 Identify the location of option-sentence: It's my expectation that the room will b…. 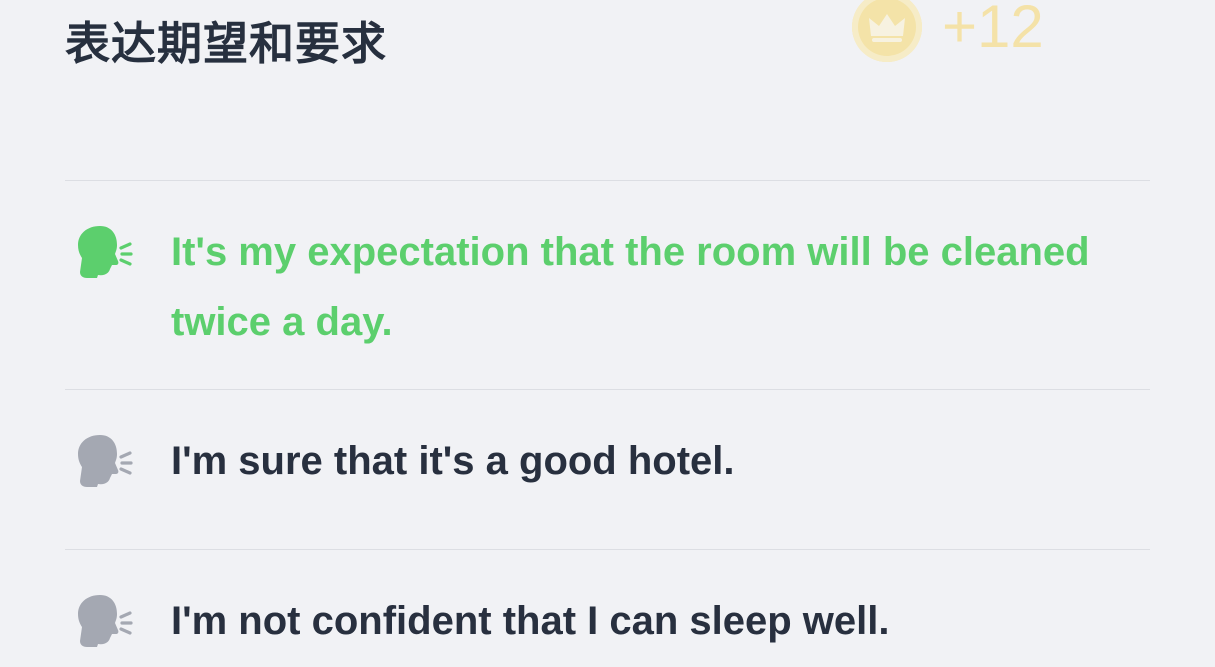
(630, 287).